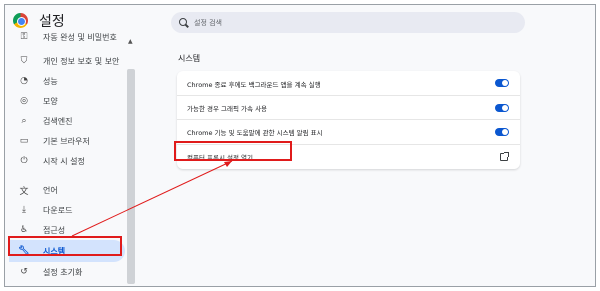 Image resolution: width=600 pixels, height=291 pixels. I want to click on arrow-line, so click(152, 198).